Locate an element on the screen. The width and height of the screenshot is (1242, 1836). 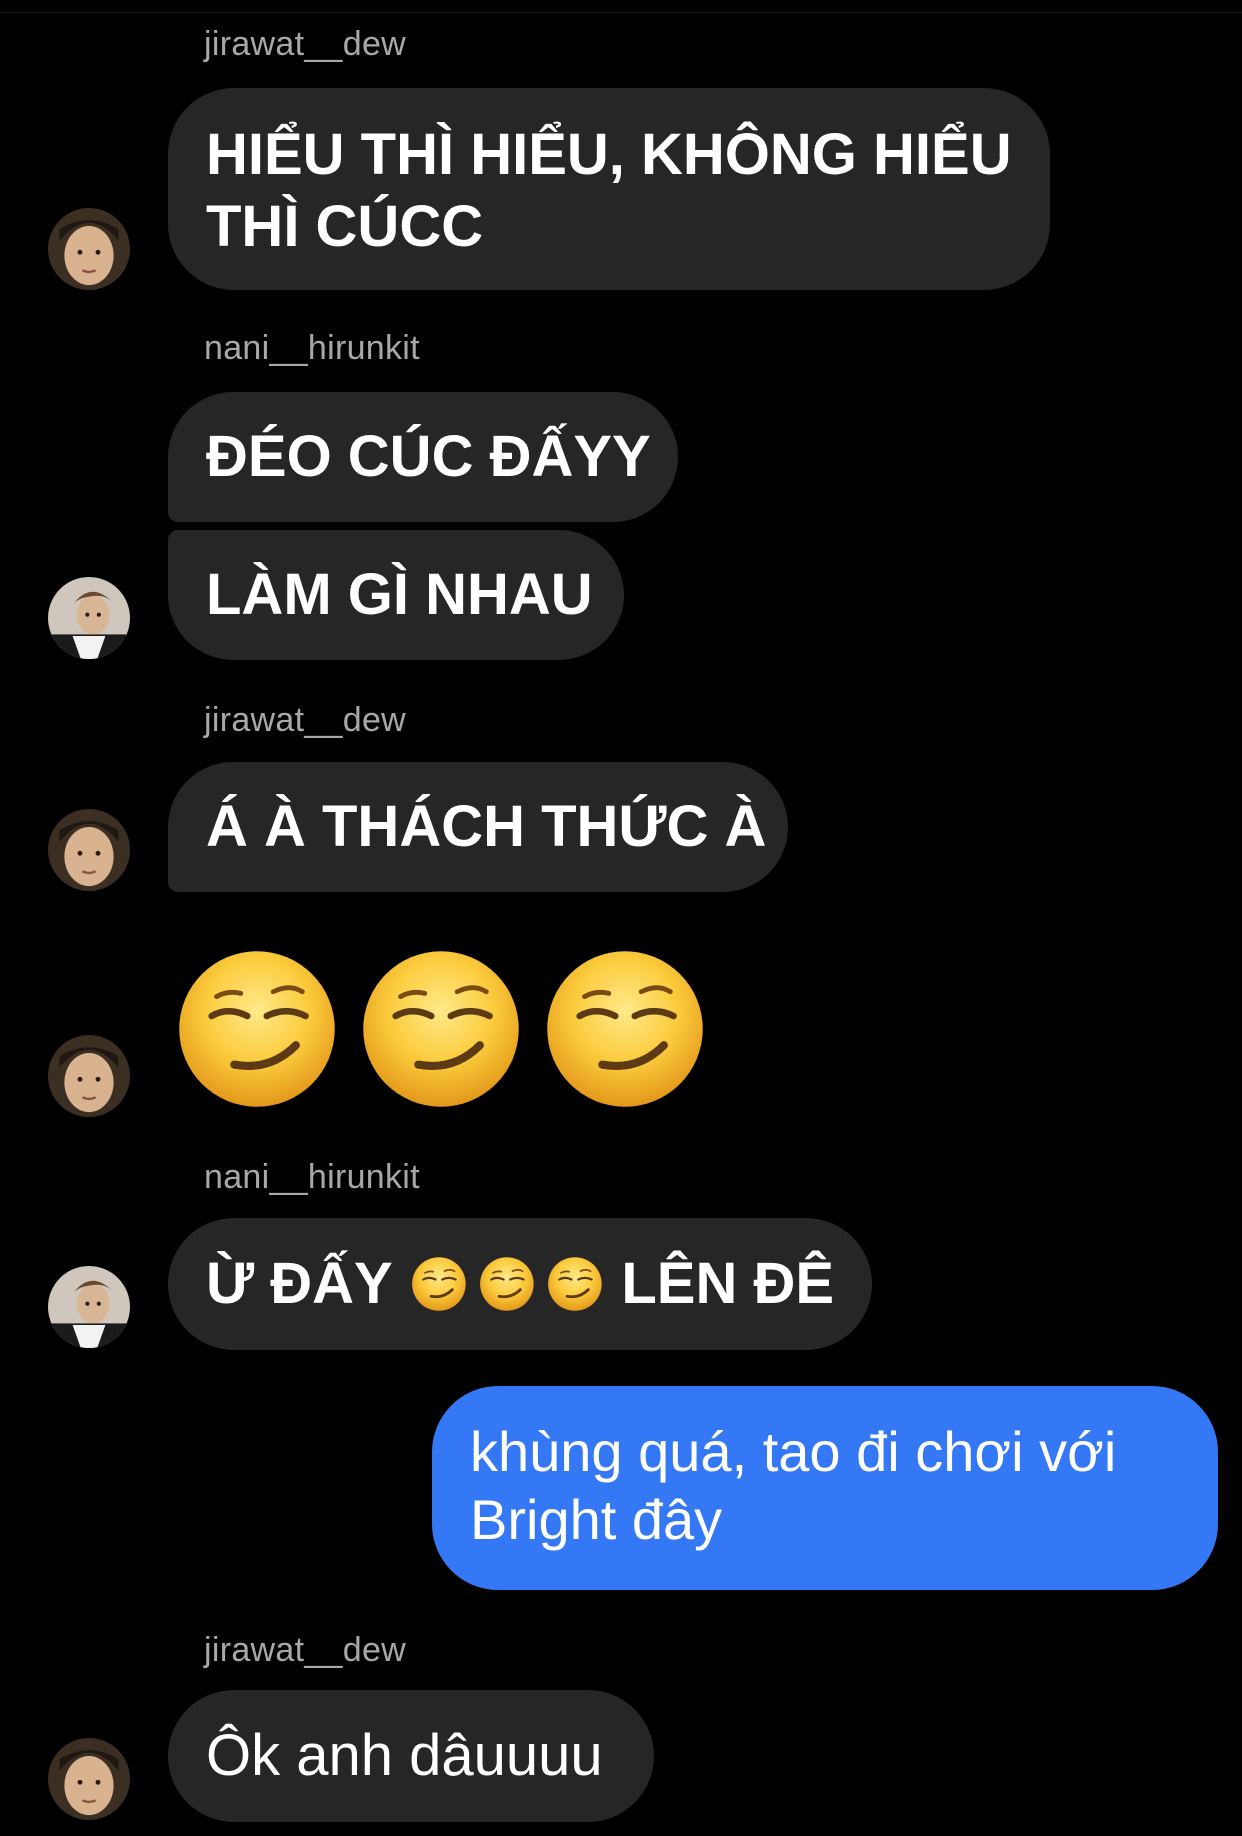
message-line: THÌ CÚCC is located at coordinates (345, 226).